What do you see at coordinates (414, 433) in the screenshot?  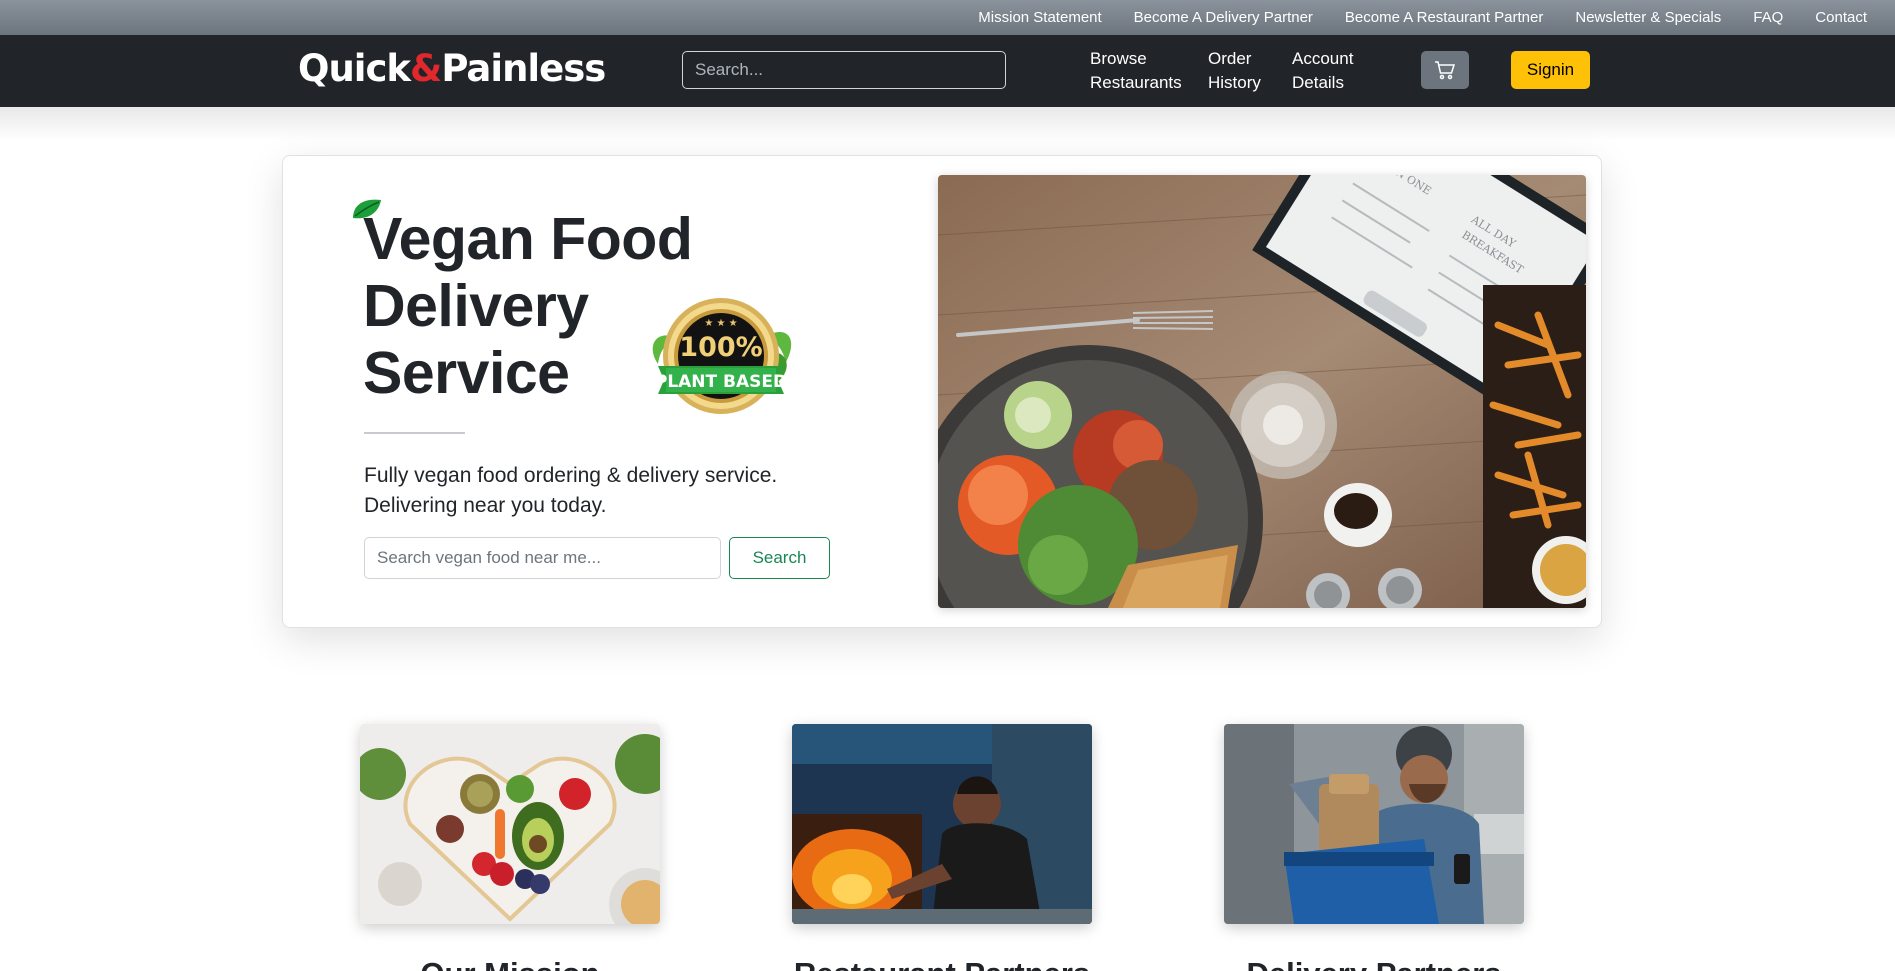 I see `hero-divider` at bounding box center [414, 433].